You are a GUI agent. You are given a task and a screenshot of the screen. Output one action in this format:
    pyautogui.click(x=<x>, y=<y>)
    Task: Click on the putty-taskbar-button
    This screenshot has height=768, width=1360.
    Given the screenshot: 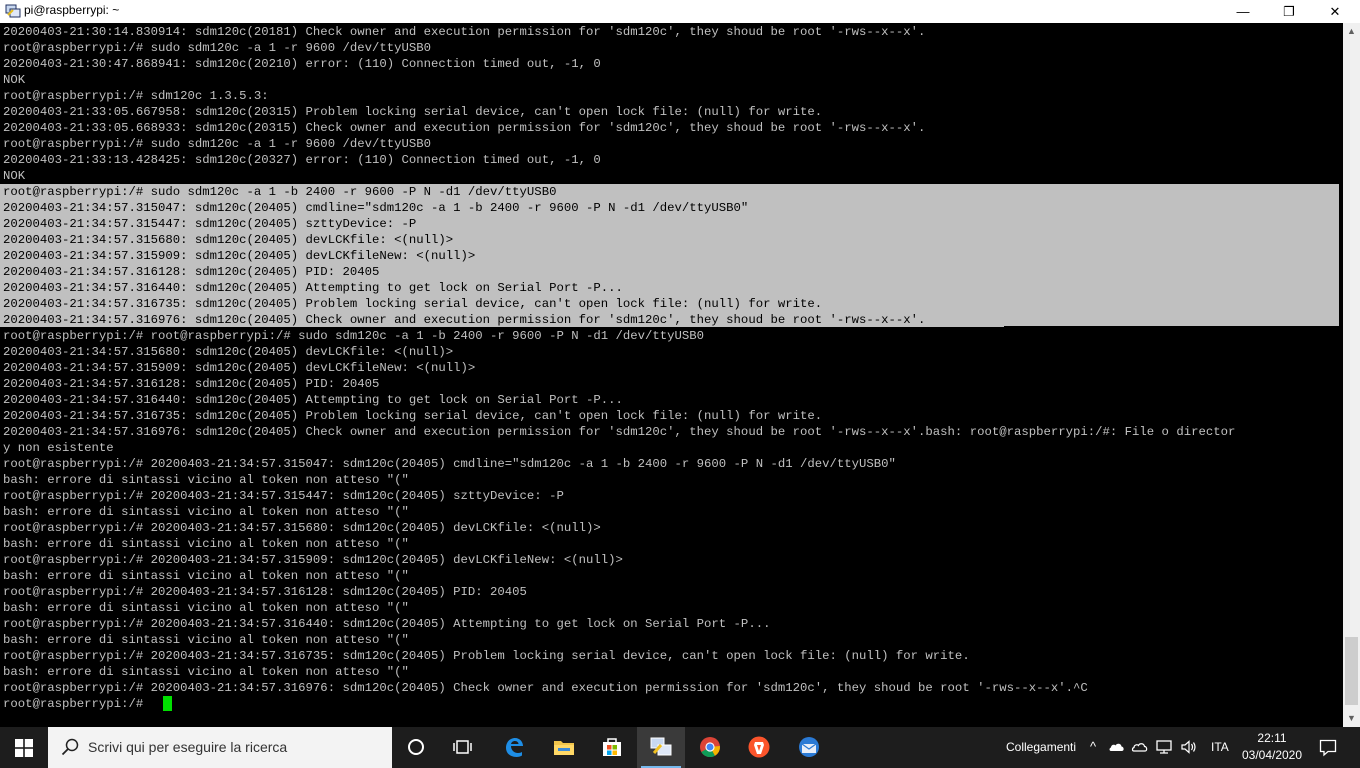 What is the action you would take?
    pyautogui.click(x=661, y=747)
    